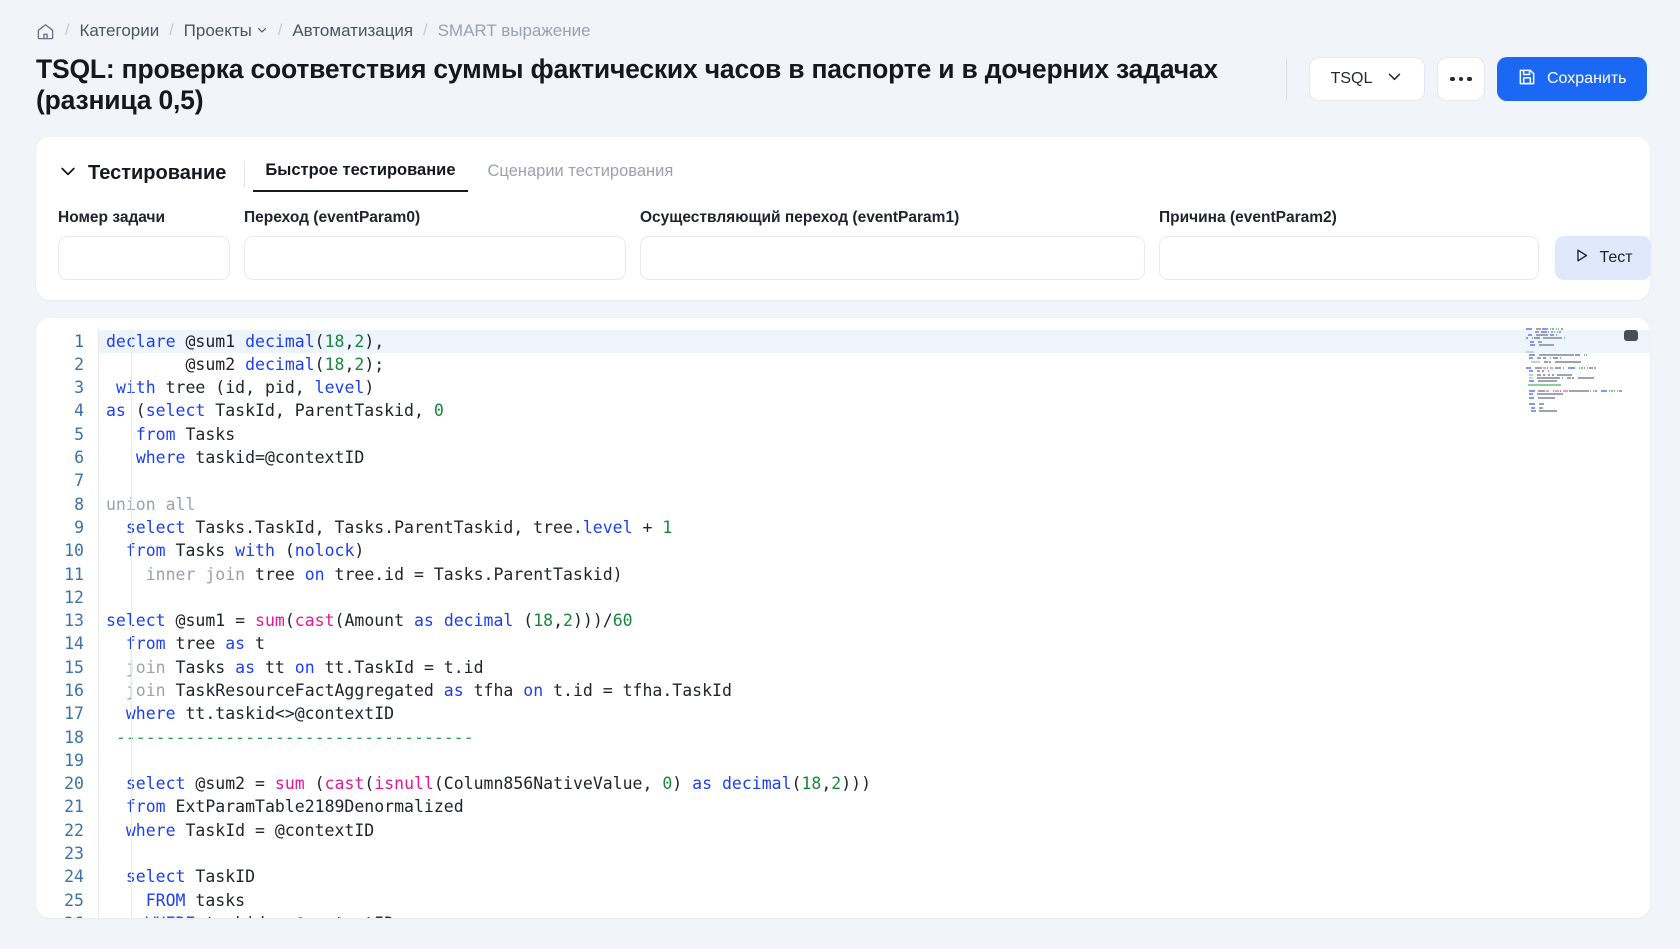  Describe the element at coordinates (74, 760) in the screenshot. I see `editor-line-number: 19` at that location.